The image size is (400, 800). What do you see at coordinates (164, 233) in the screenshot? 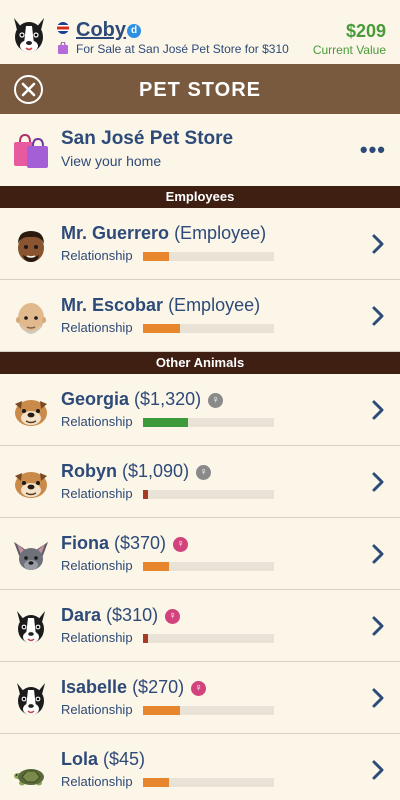
I see `employee-name: Mr. Guerrero (Employee)` at bounding box center [164, 233].